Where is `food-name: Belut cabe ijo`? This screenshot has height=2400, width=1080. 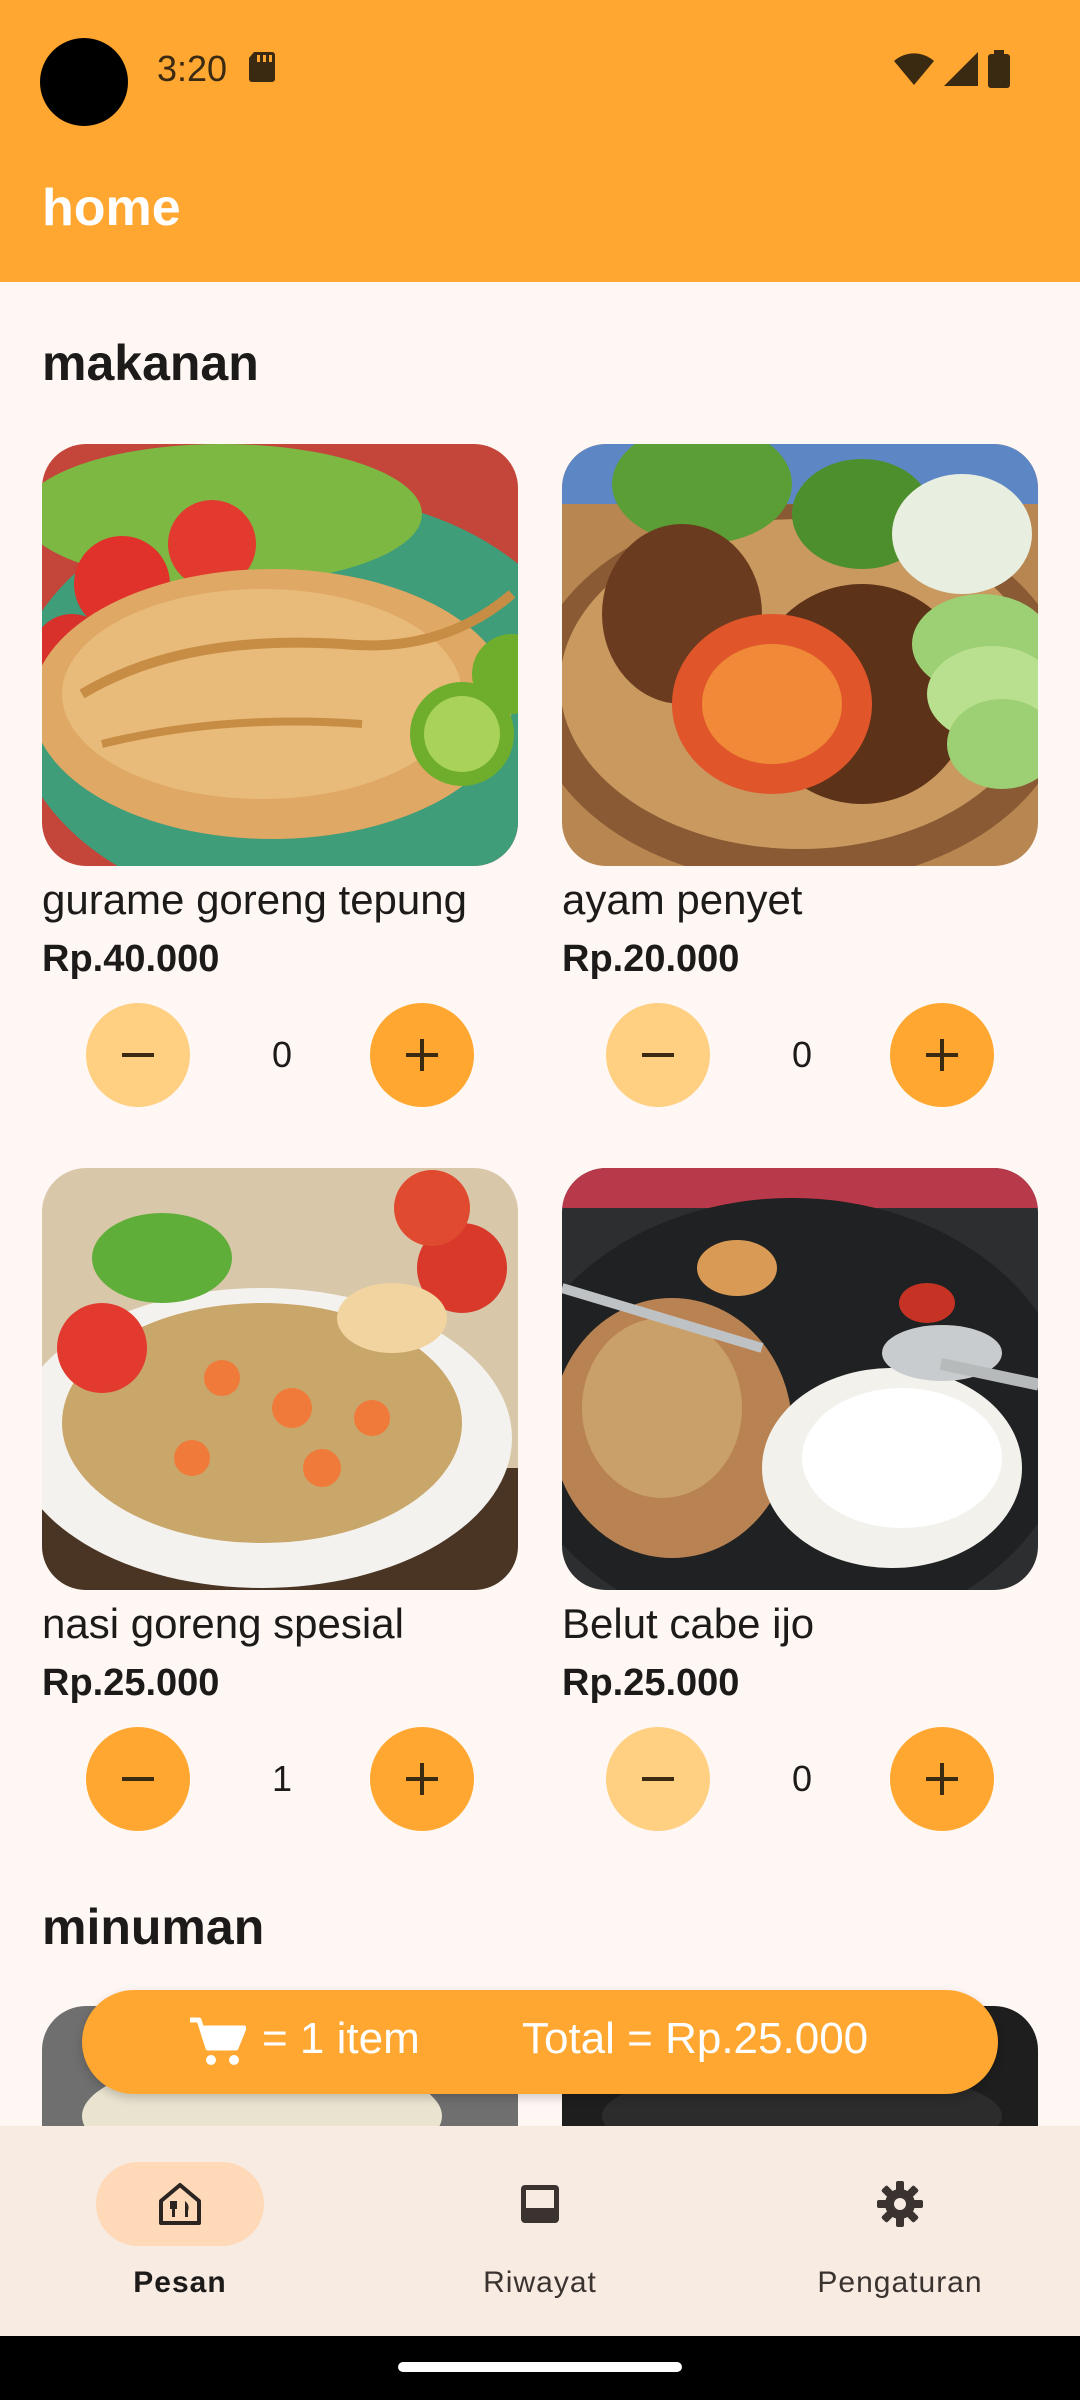
food-name: Belut cabe ijo is located at coordinates (688, 1623).